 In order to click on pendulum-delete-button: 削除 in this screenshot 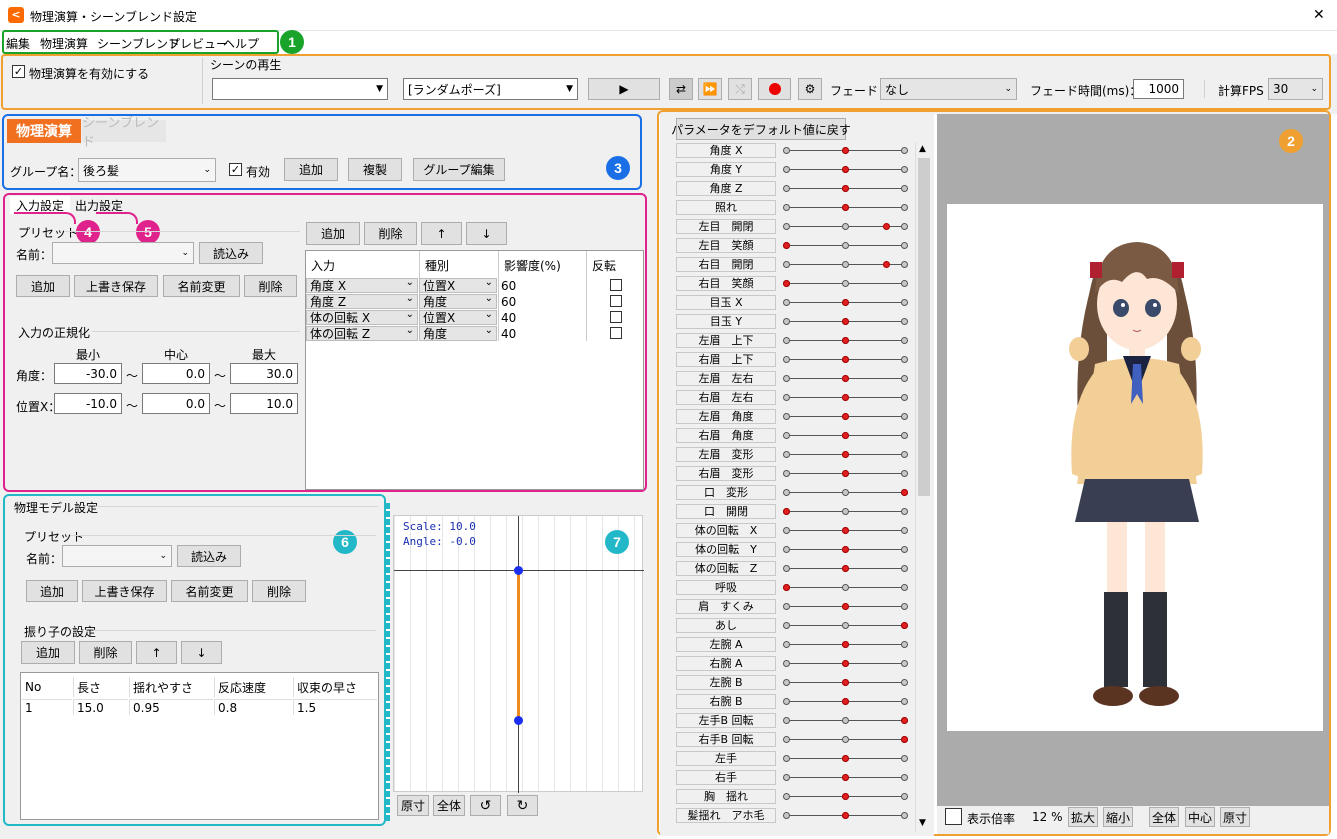, I will do `click(105, 652)`.